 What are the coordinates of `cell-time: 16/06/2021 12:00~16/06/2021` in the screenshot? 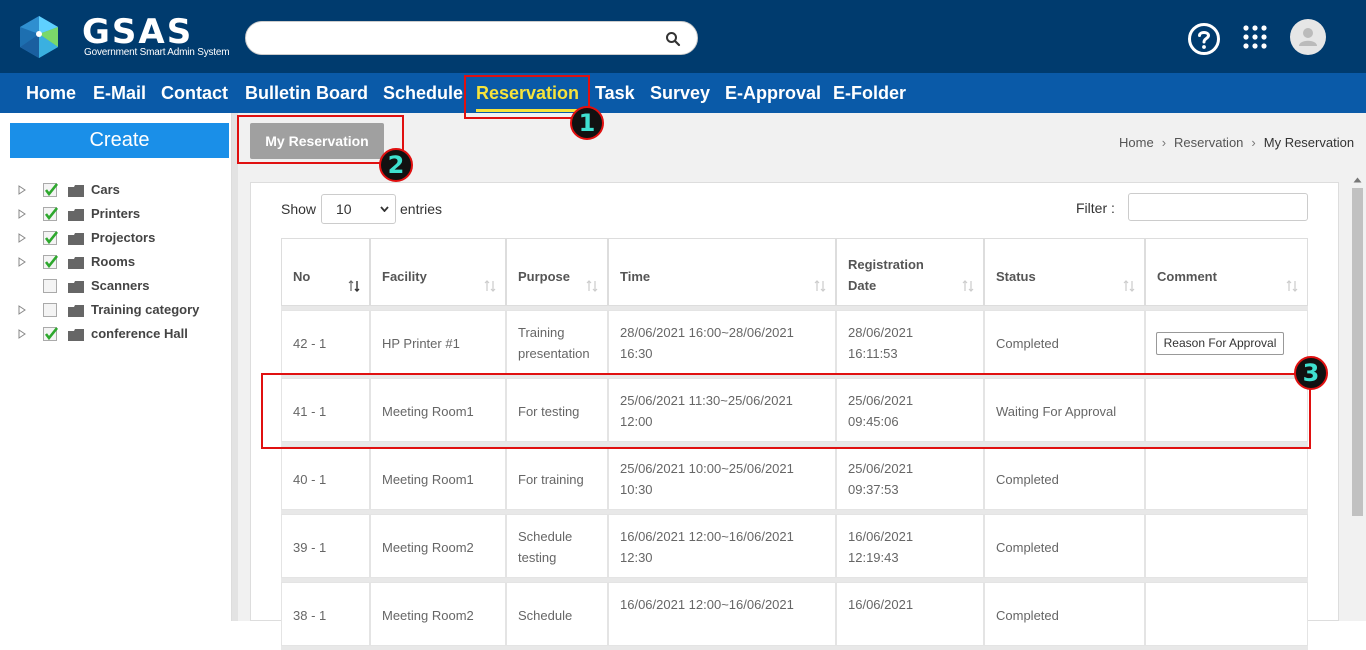 It's located at (722, 614).